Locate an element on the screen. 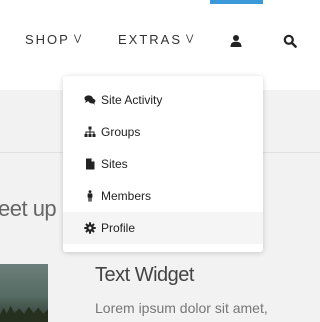 The width and height of the screenshot is (320, 322). active-accent-bar is located at coordinates (236, 2).